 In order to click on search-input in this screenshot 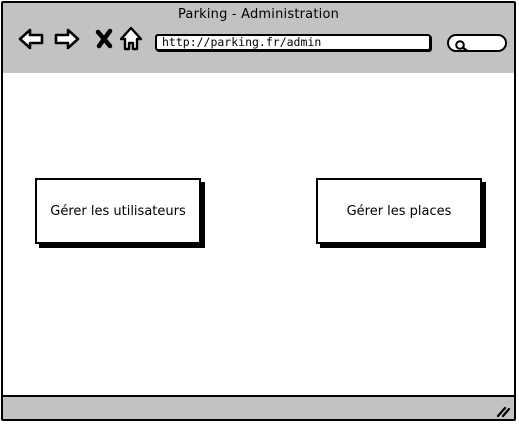, I will do `click(477, 43)`.